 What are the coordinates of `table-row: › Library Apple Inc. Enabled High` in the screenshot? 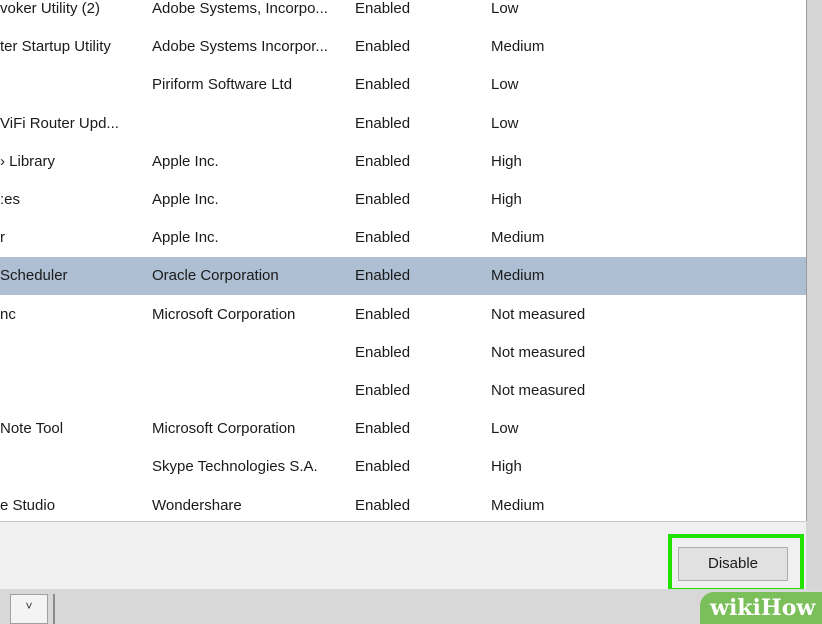 It's located at (403, 162).